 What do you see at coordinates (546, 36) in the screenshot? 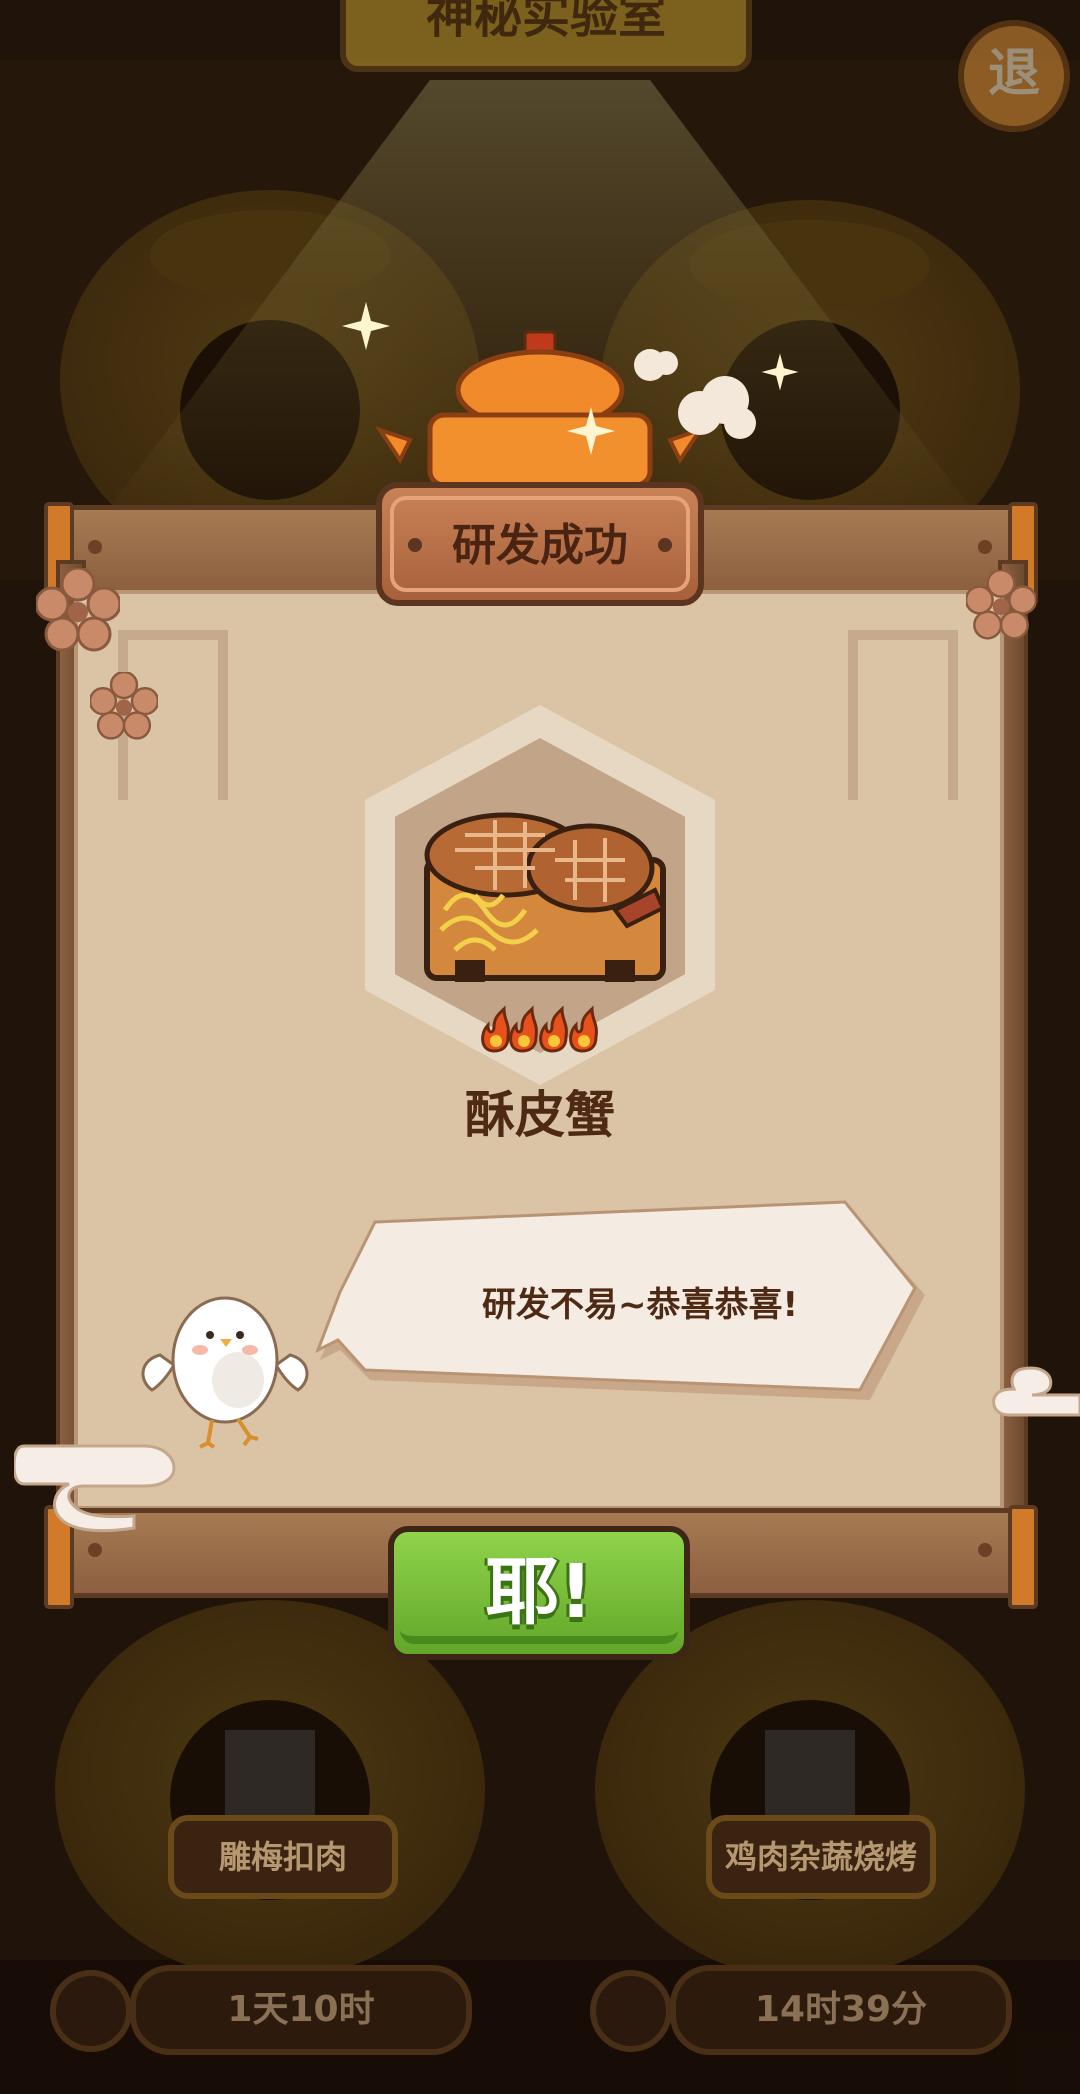
I see `lab-title: 神秘实验室` at bounding box center [546, 36].